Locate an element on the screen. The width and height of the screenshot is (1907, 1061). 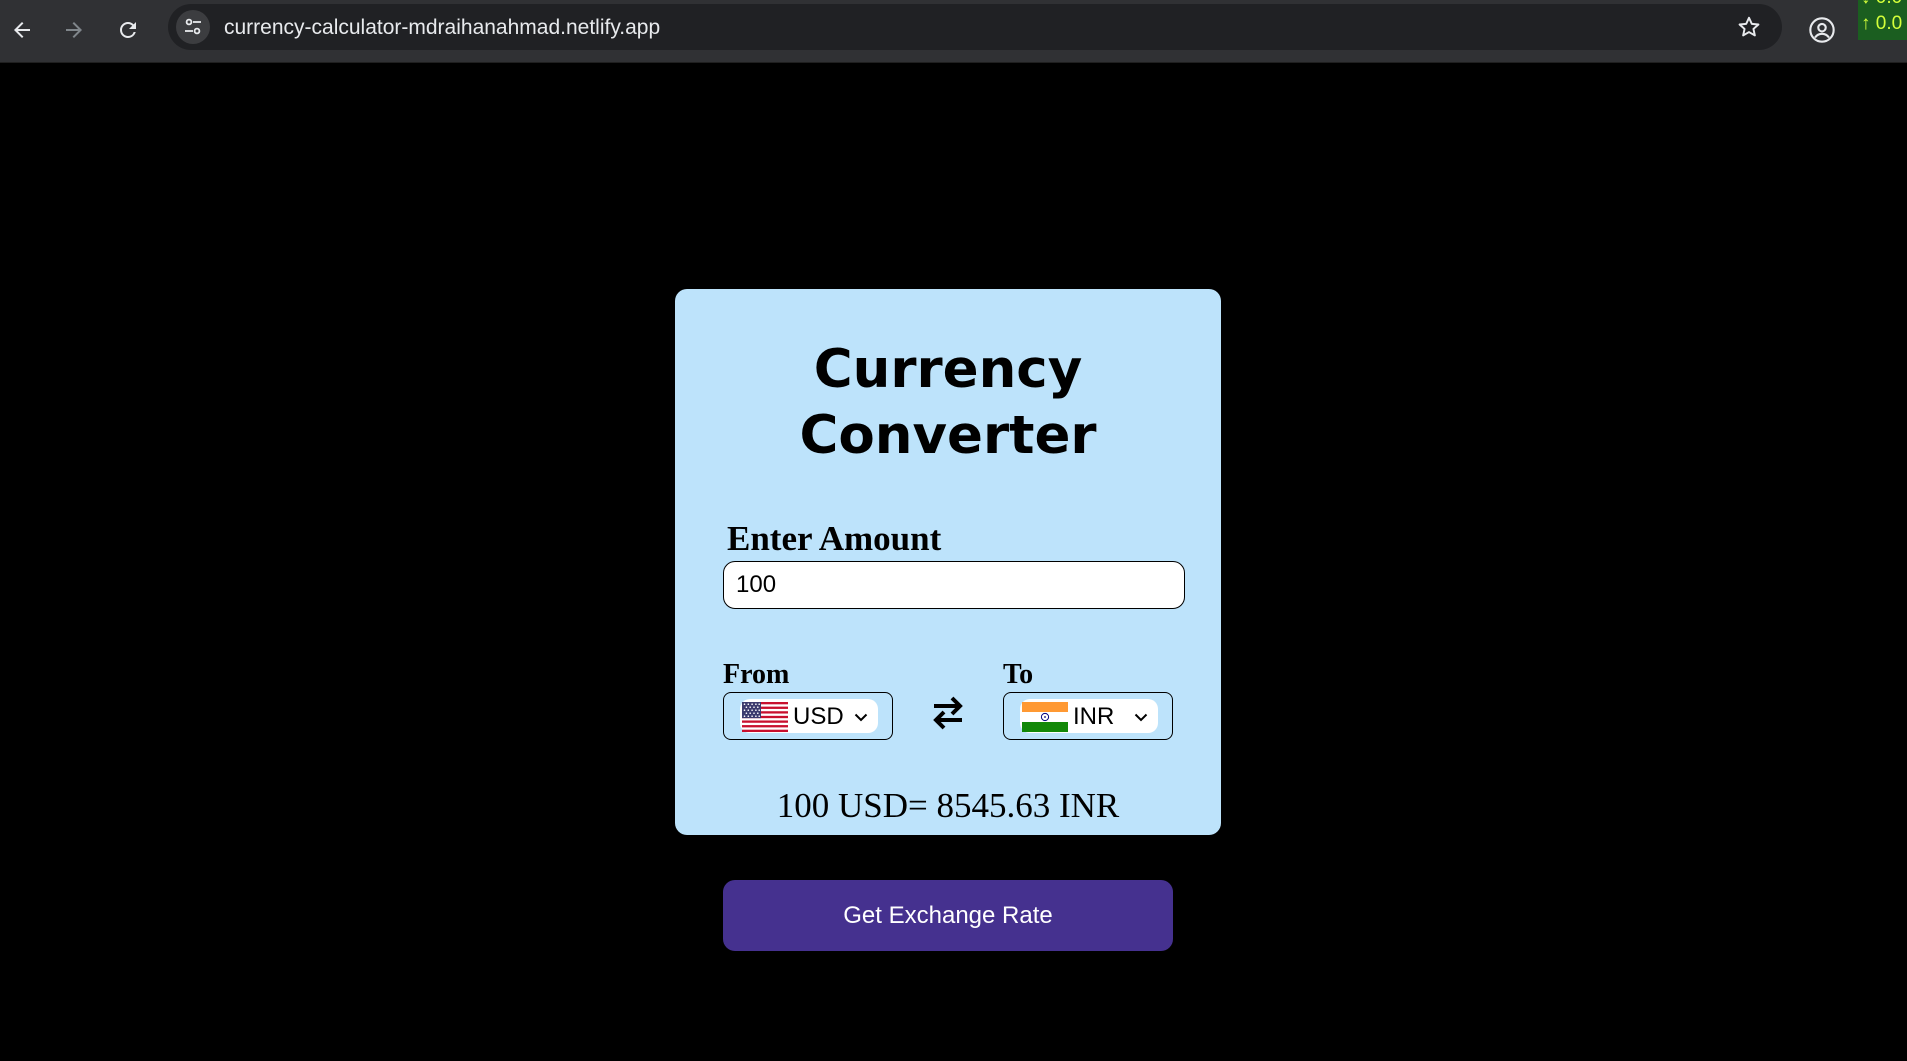
amount-input is located at coordinates (954, 585).